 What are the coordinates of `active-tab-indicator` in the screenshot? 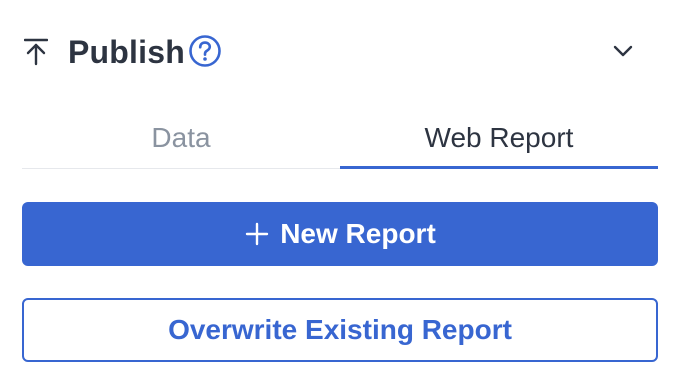 It's located at (499, 167).